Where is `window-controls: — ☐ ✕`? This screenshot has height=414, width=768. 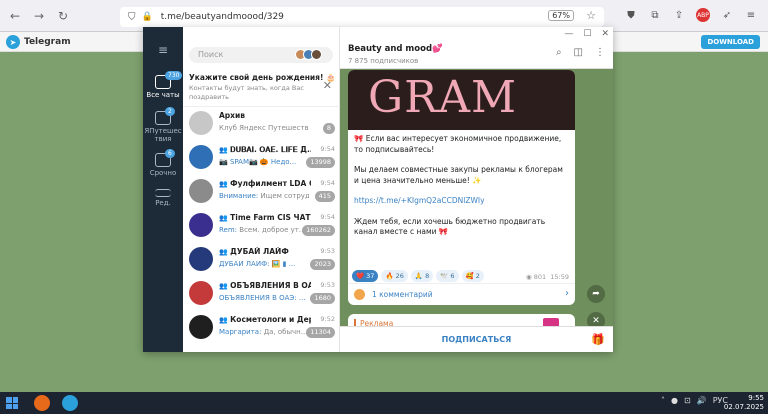 window-controls: — ☐ ✕ is located at coordinates (586, 34).